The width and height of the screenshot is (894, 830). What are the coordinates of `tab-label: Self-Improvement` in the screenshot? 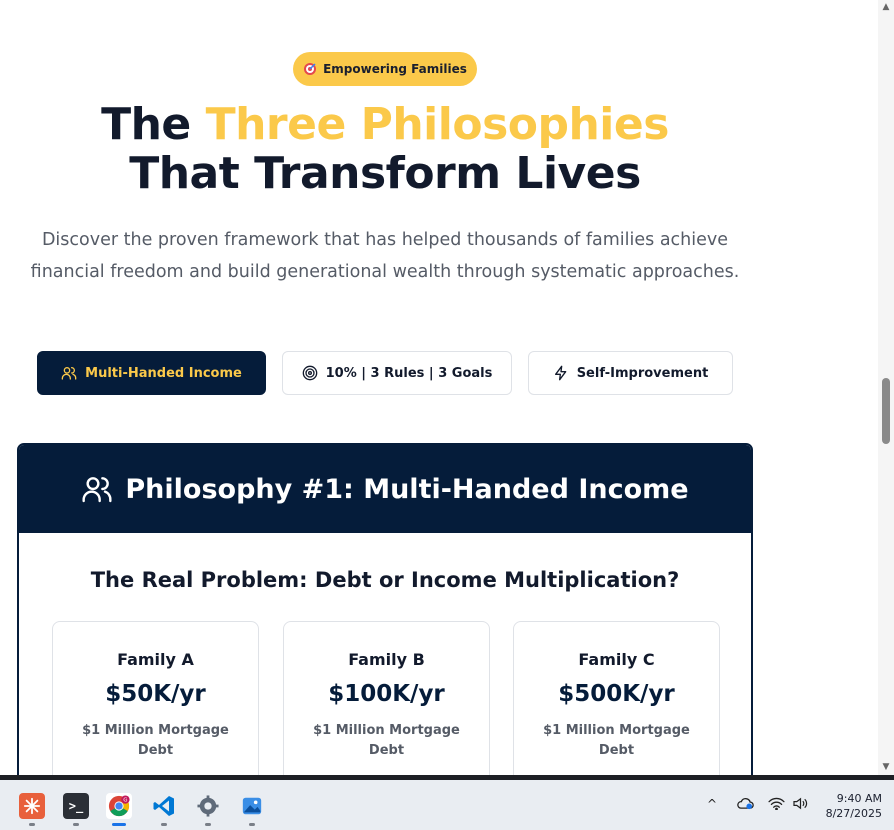 It's located at (642, 373).